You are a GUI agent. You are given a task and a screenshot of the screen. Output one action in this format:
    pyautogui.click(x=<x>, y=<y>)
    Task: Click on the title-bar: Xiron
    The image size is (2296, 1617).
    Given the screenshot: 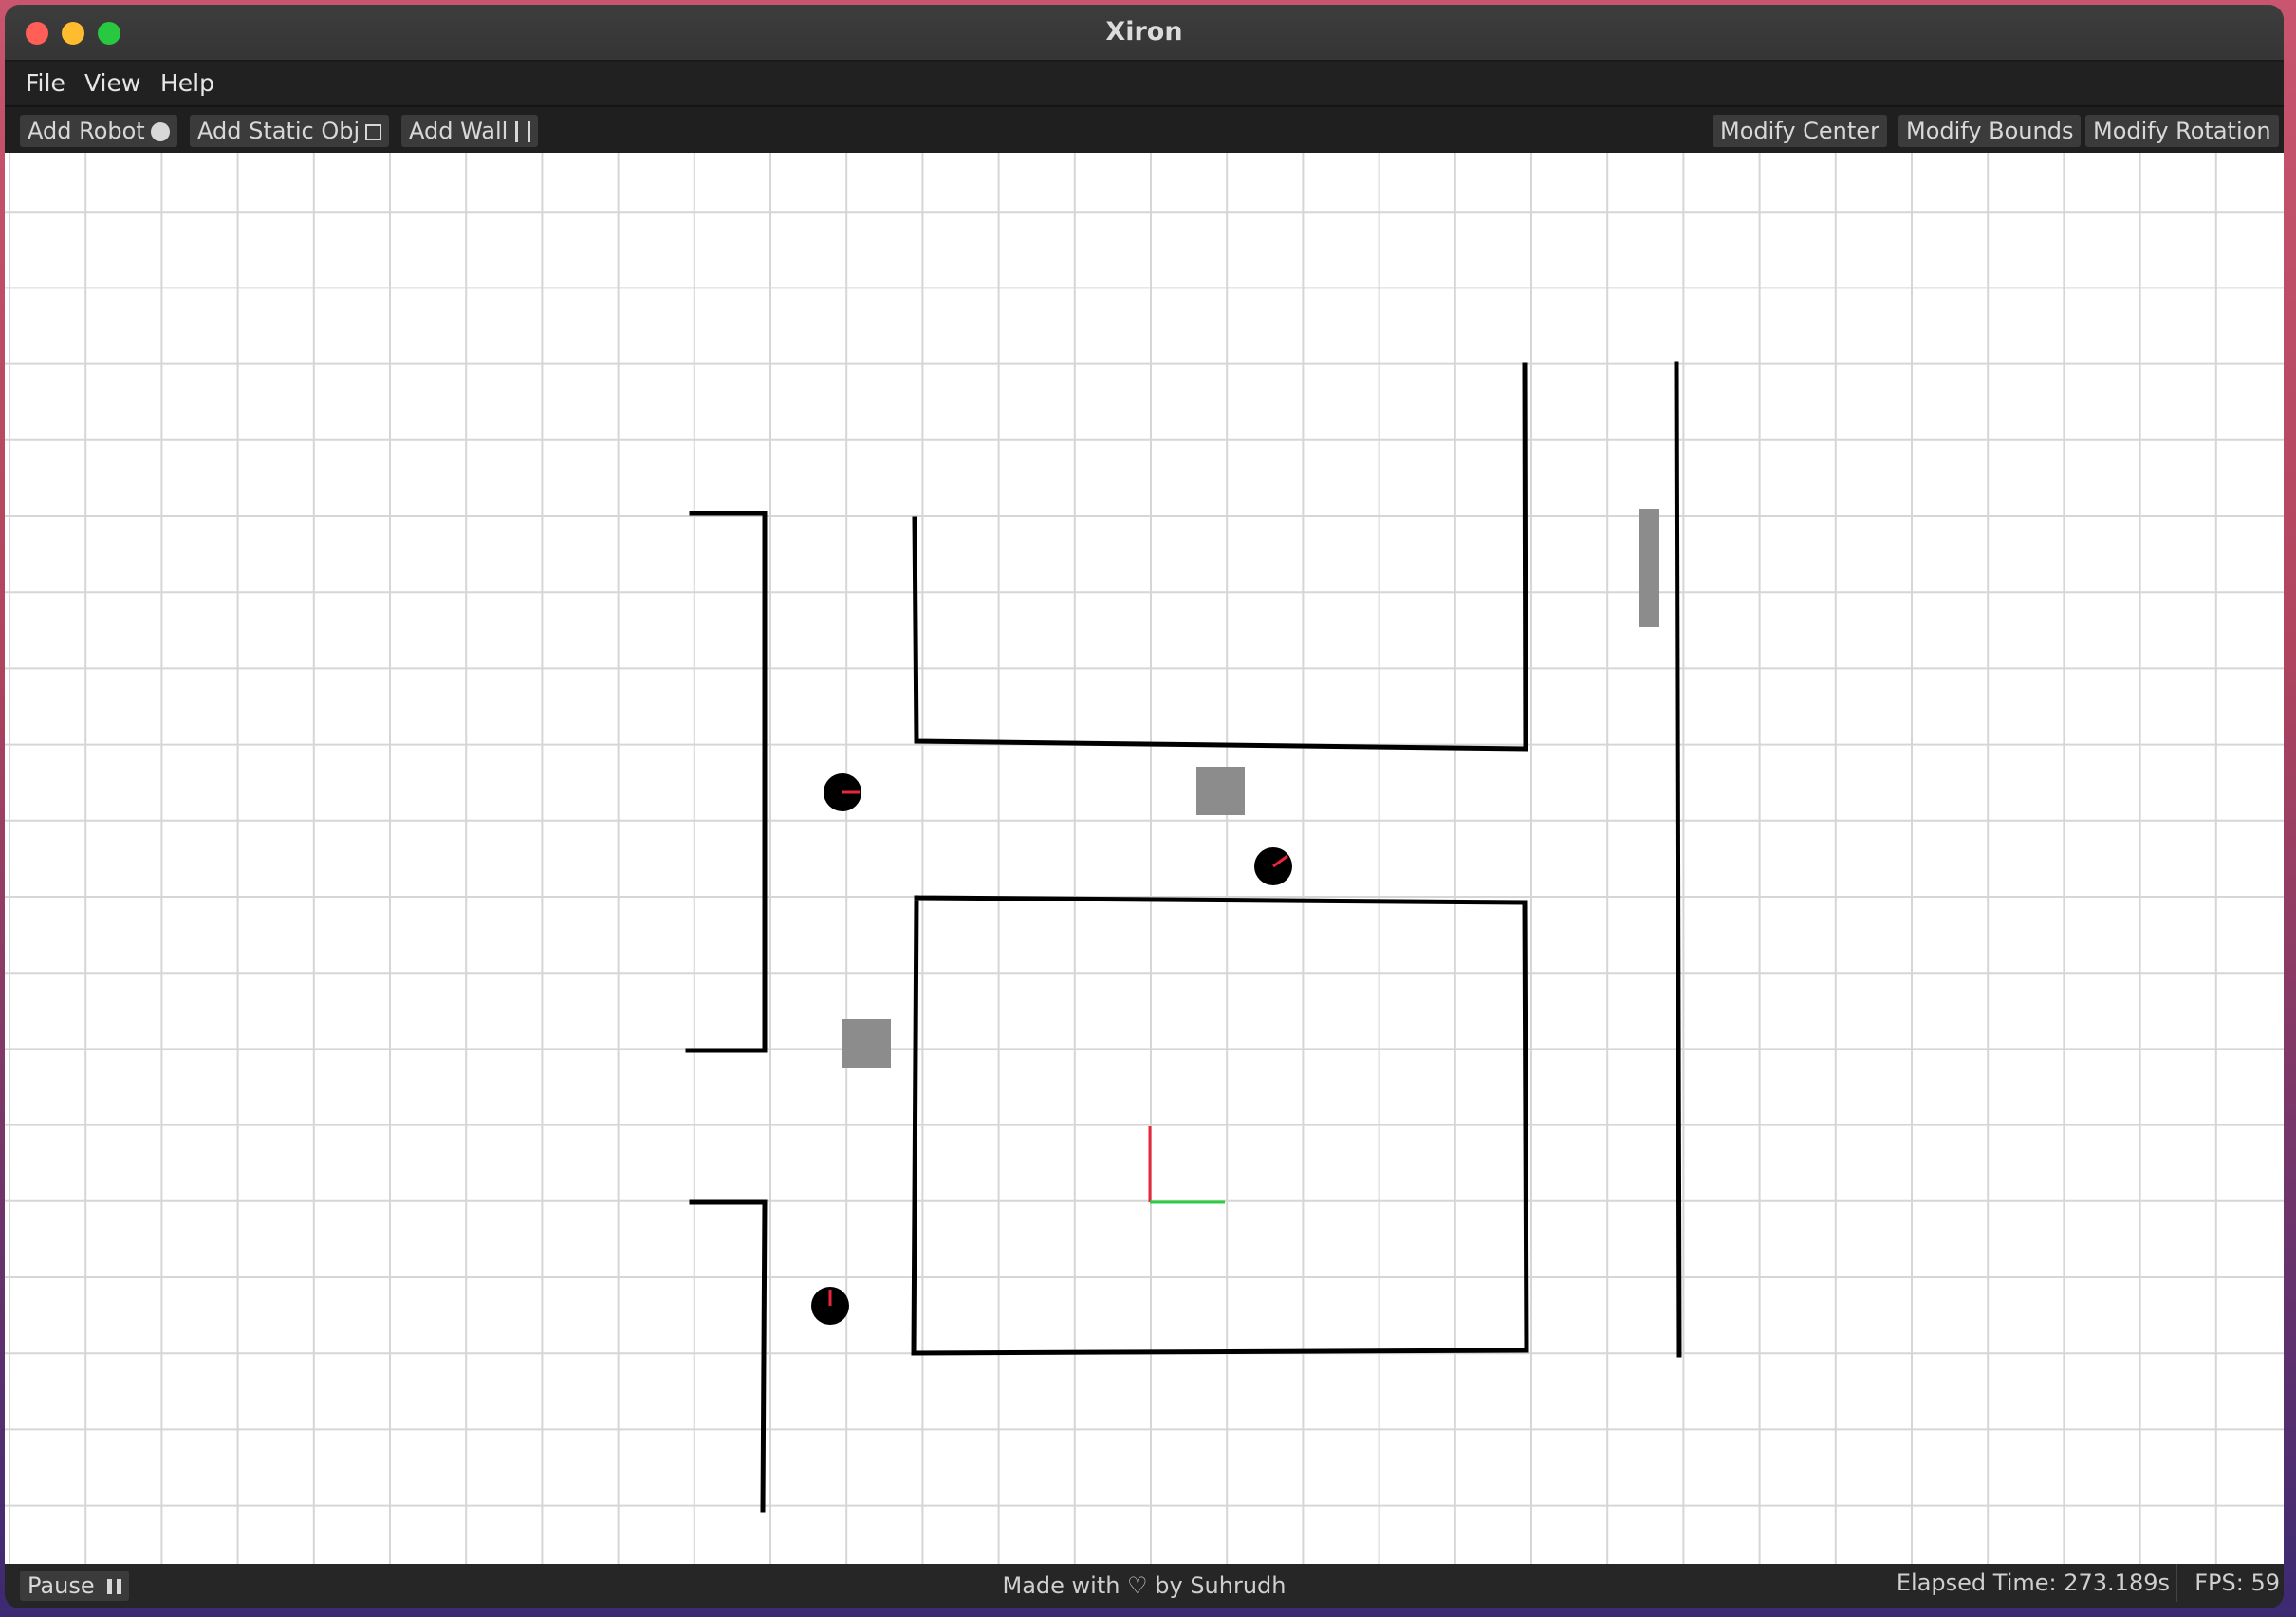 What is the action you would take?
    pyautogui.click(x=1144, y=33)
    